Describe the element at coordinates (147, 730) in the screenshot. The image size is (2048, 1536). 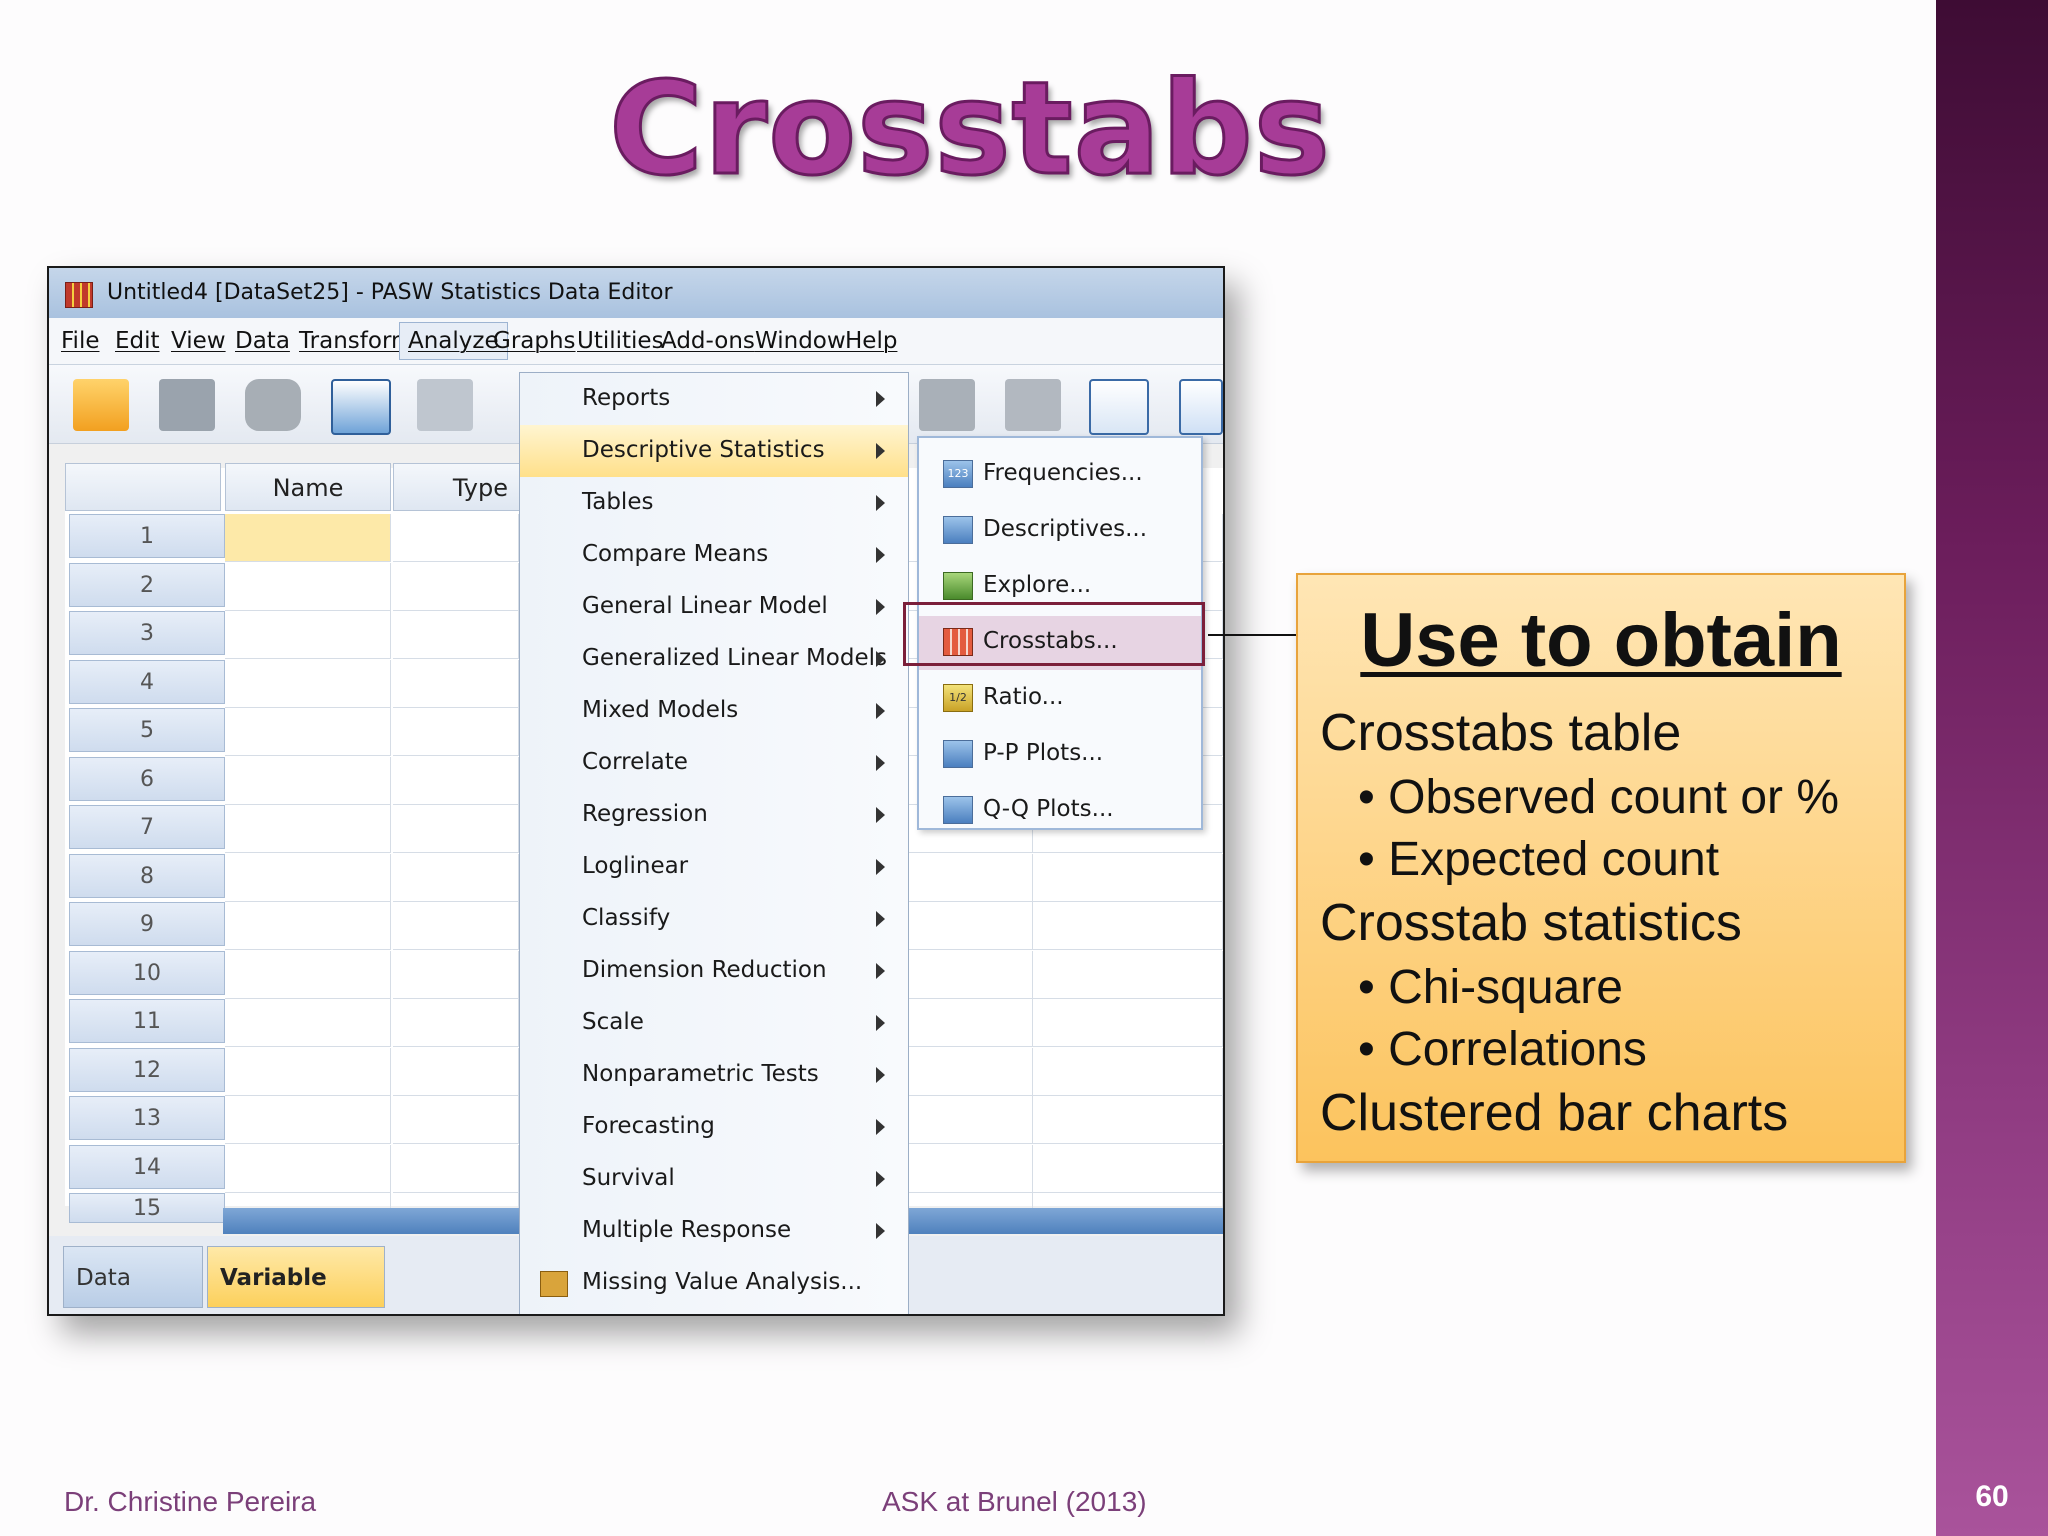
I see `row-header: 5` at that location.